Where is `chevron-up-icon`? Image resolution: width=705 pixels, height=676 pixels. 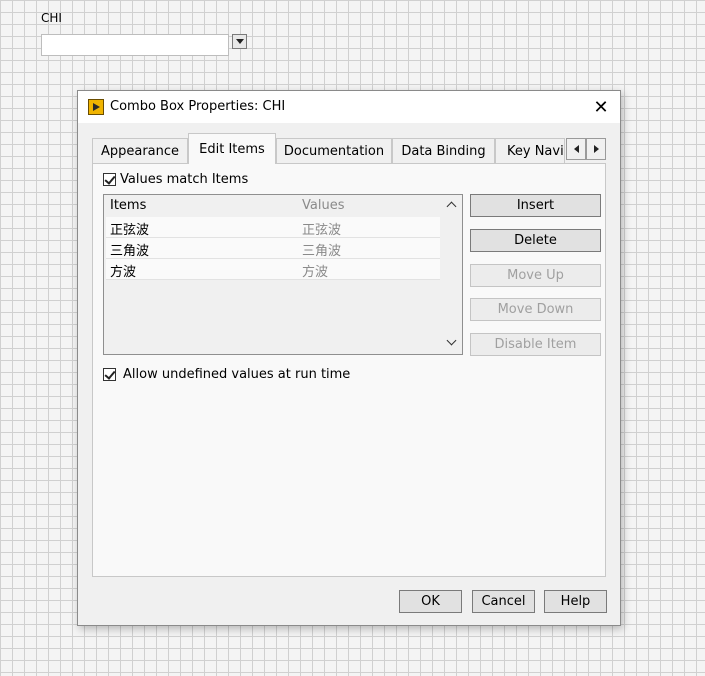
chevron-up-icon is located at coordinates (451, 206).